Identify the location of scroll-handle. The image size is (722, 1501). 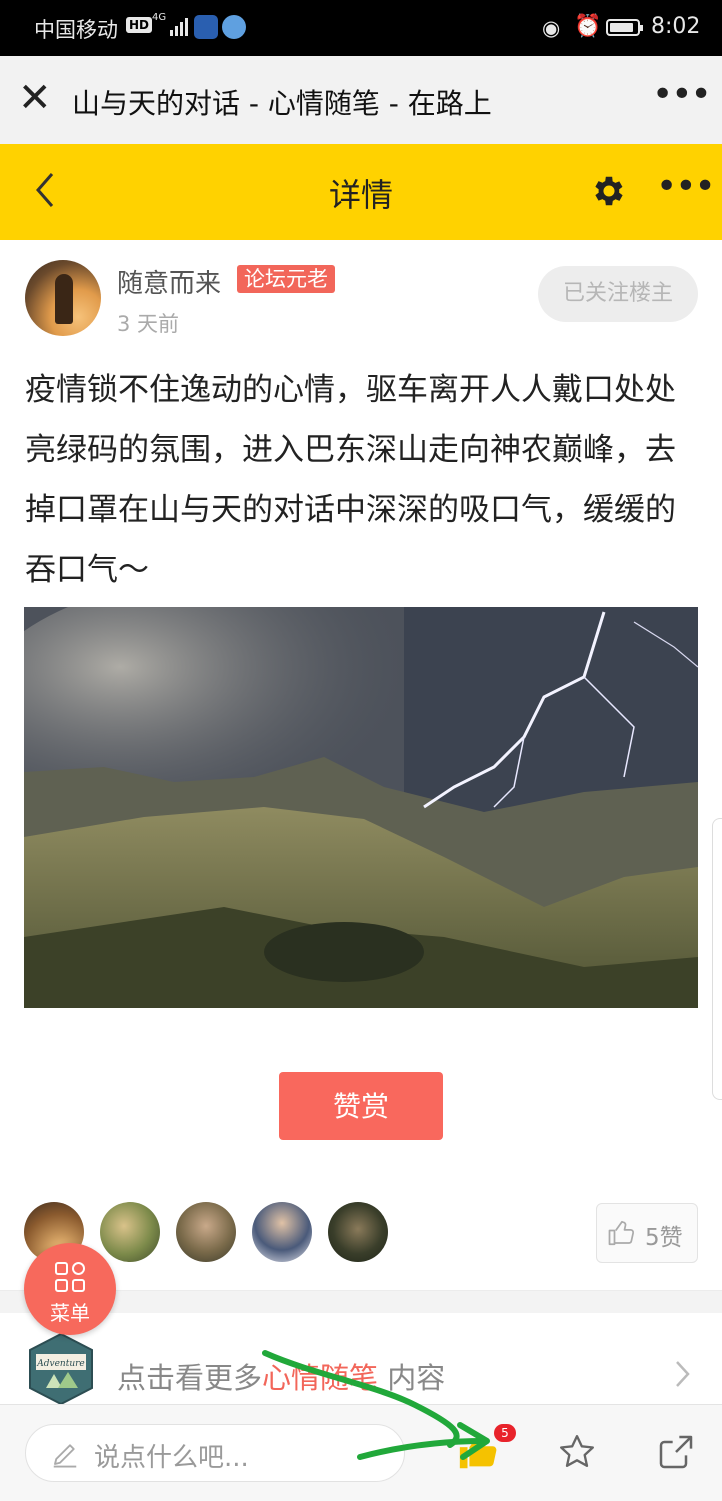
(717, 959).